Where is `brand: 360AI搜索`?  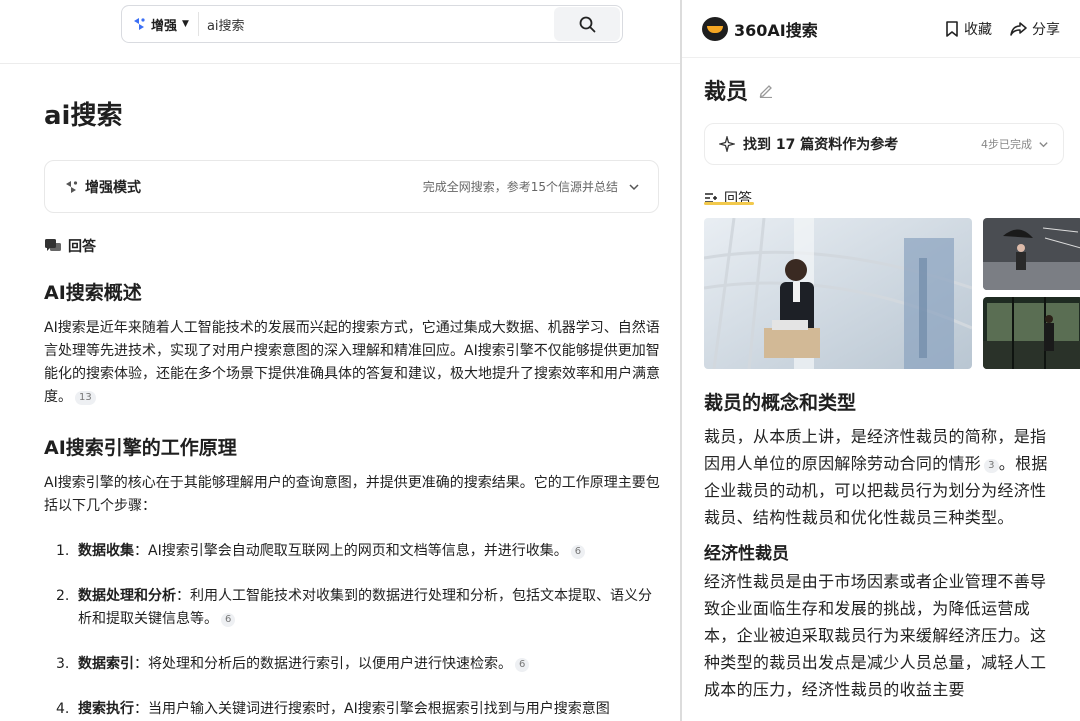
brand: 360AI搜索 is located at coordinates (760, 28).